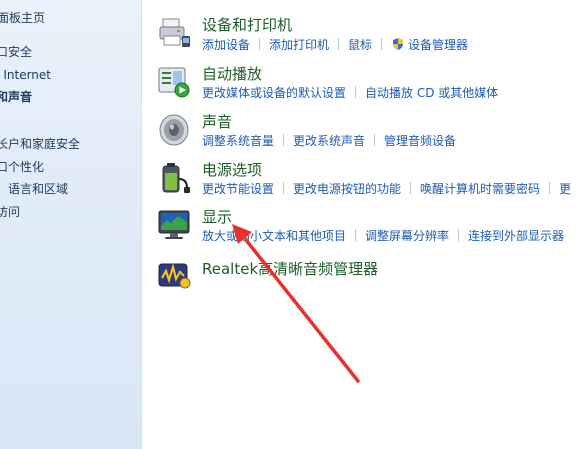 This screenshot has width=578, height=449. What do you see at coordinates (16, 52) in the screenshot?
I see `sidebar-item-security: 口安全` at bounding box center [16, 52].